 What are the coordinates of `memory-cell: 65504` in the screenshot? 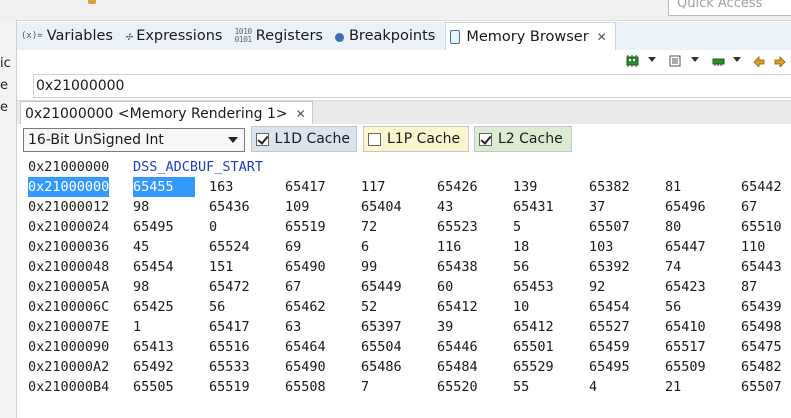 It's located at (381, 347).